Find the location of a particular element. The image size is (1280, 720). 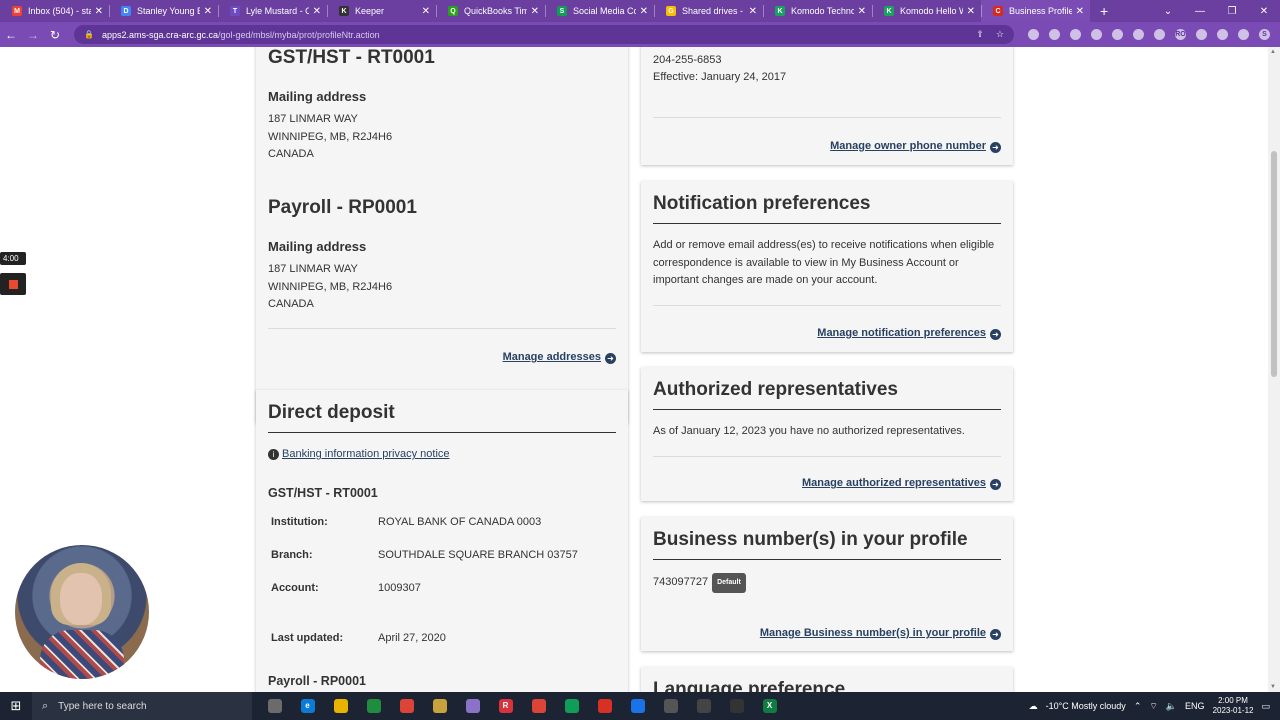

tab-title: Social Media Conte is located at coordinates (604, 11).